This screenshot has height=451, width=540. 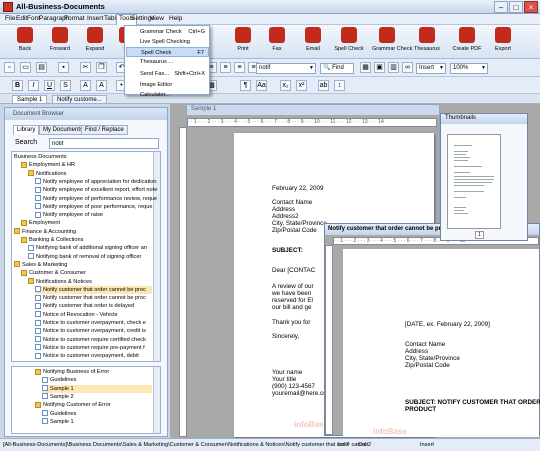 I want to click on cut-icon: ✂, so click(x=85, y=67).